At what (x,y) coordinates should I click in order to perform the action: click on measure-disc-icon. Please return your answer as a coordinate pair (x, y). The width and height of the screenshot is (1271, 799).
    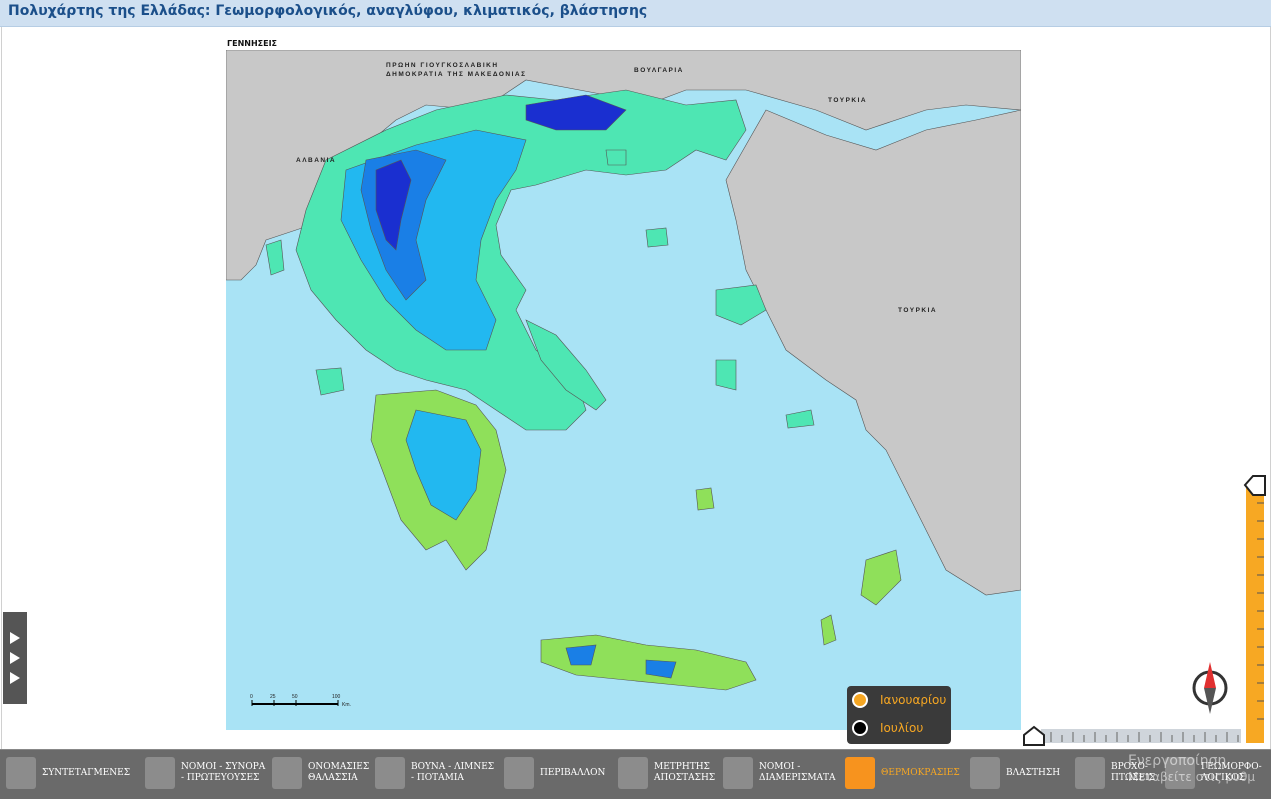
    Looking at the image, I should click on (633, 773).